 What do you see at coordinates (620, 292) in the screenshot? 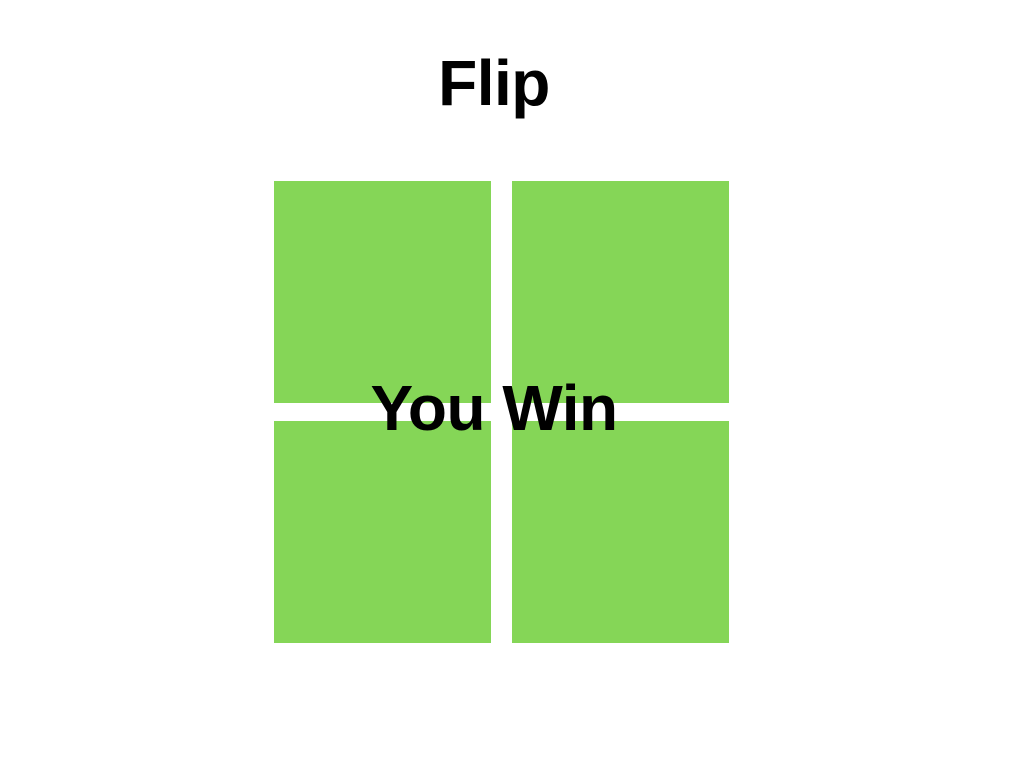
I see `tile-top-right` at bounding box center [620, 292].